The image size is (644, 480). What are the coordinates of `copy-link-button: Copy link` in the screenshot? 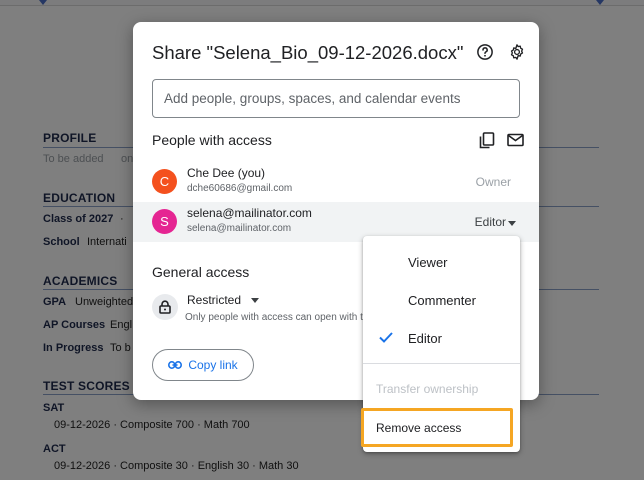 It's located at (203, 365).